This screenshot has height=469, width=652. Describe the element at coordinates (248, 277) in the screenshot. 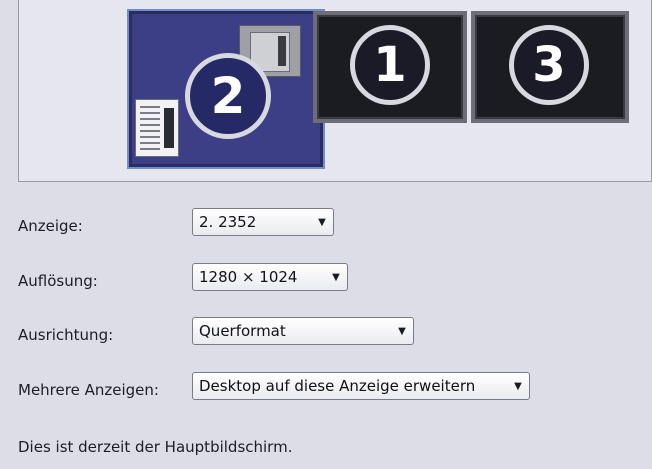

I see `resolution-select-value: 1280 × 1024` at that location.